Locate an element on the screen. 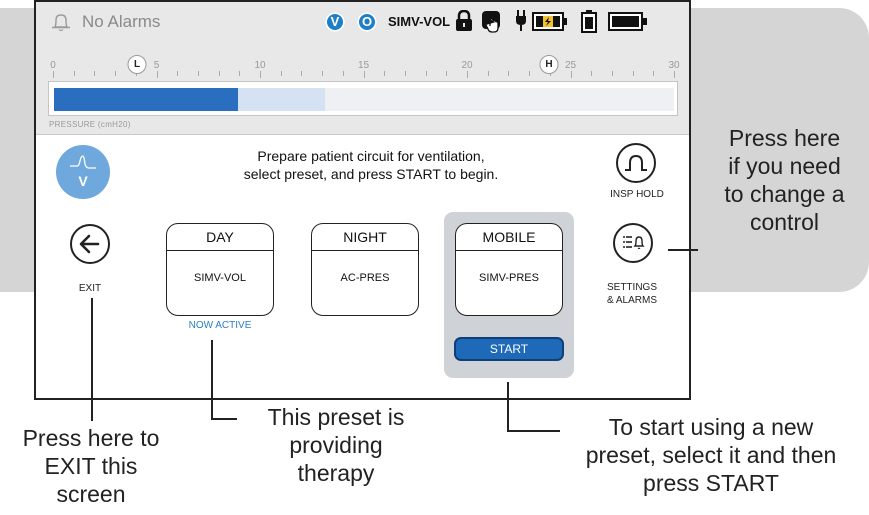  bell-icon is located at coordinates (61, 23).